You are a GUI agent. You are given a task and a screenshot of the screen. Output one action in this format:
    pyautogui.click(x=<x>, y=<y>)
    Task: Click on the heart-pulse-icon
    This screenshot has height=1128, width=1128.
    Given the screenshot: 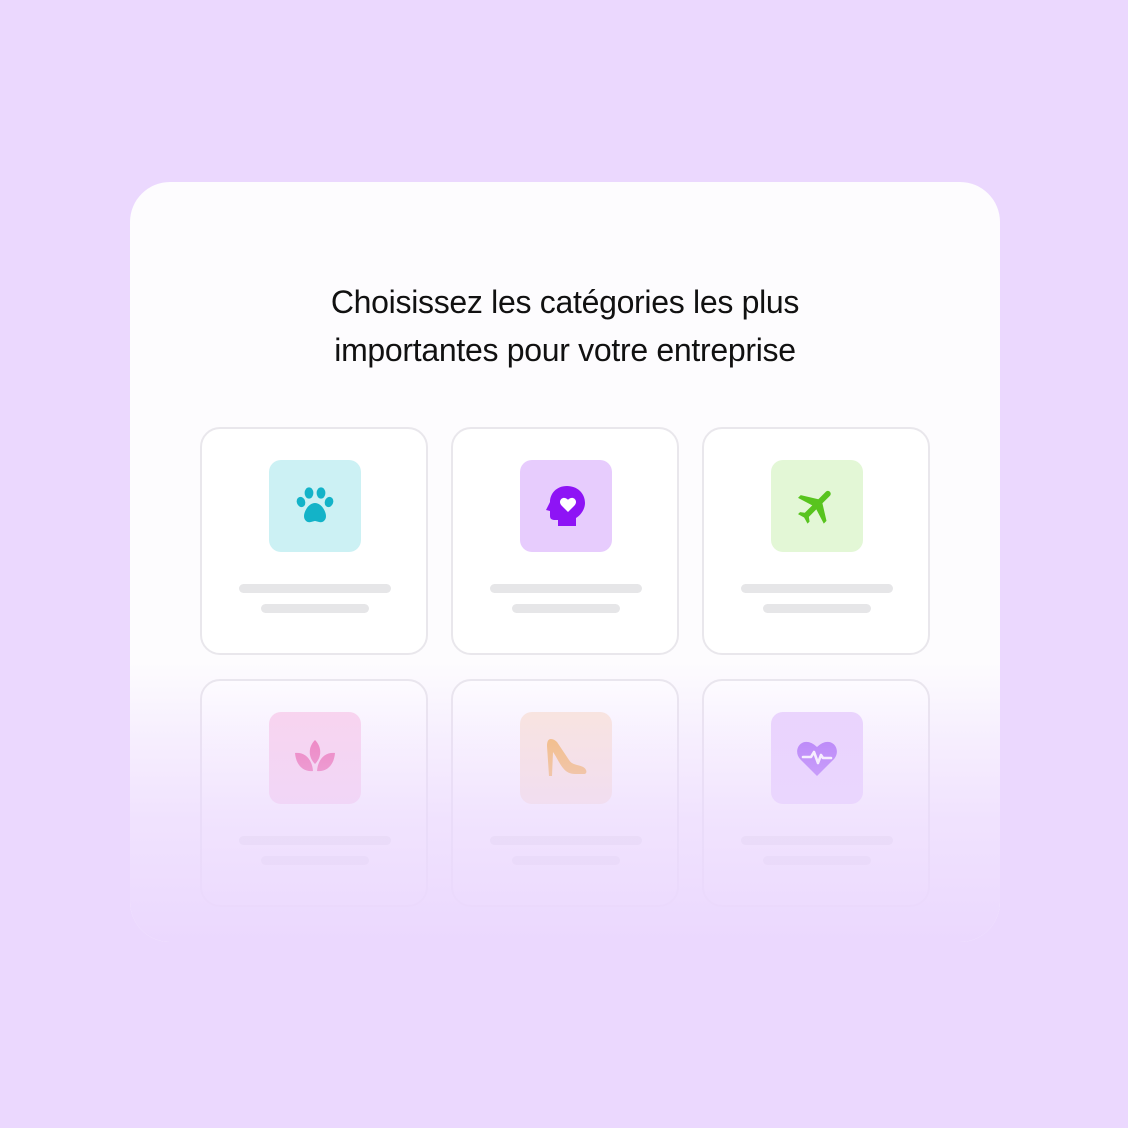 What is the action you would take?
    pyautogui.click(x=817, y=758)
    